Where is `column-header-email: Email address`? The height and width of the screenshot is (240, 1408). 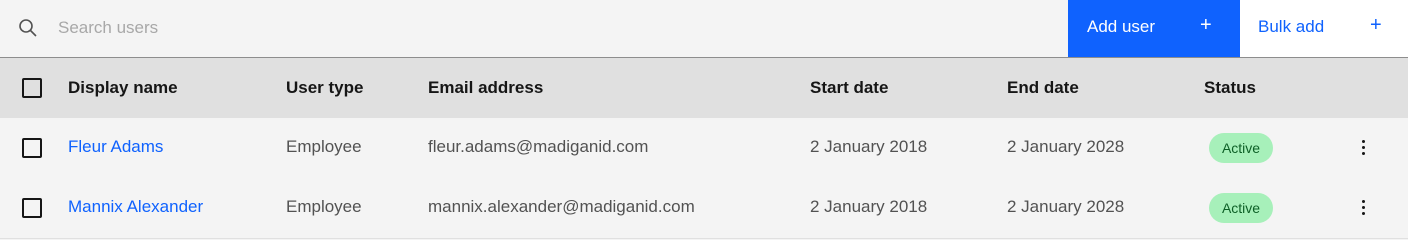
column-header-email: Email address is located at coordinates (485, 88).